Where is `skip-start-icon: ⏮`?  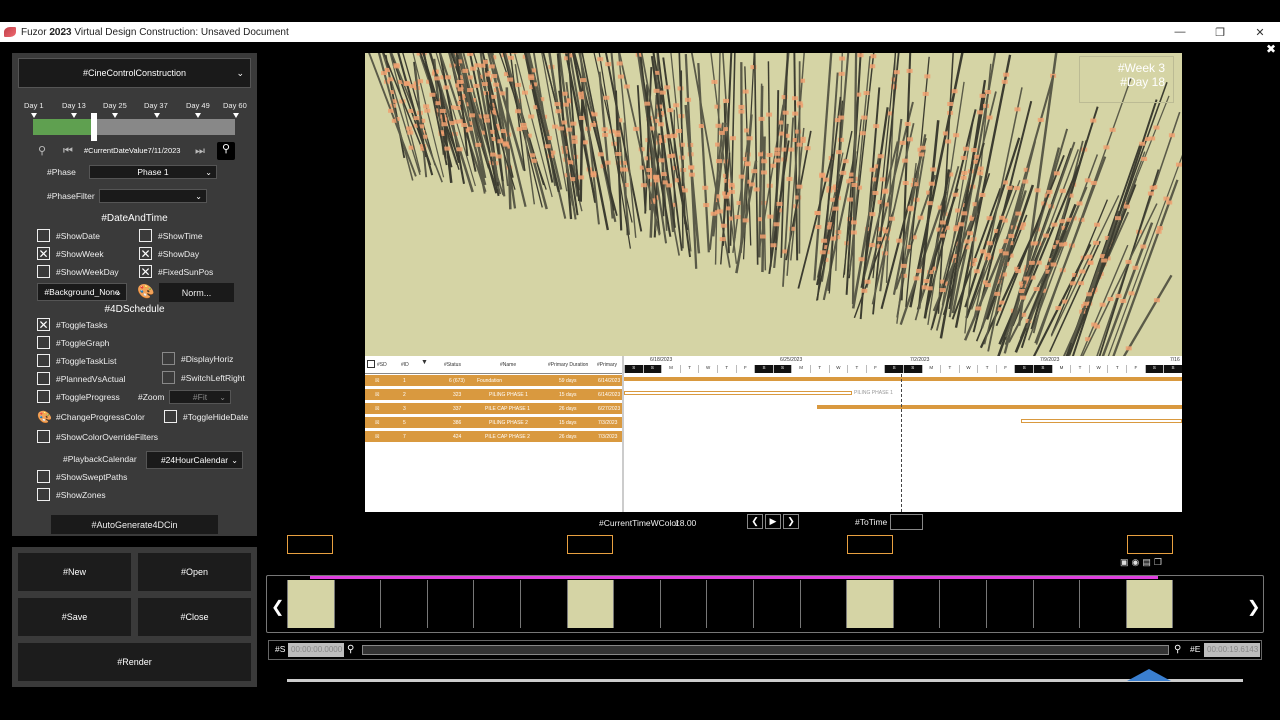 skip-start-icon: ⏮ is located at coordinates (68, 151).